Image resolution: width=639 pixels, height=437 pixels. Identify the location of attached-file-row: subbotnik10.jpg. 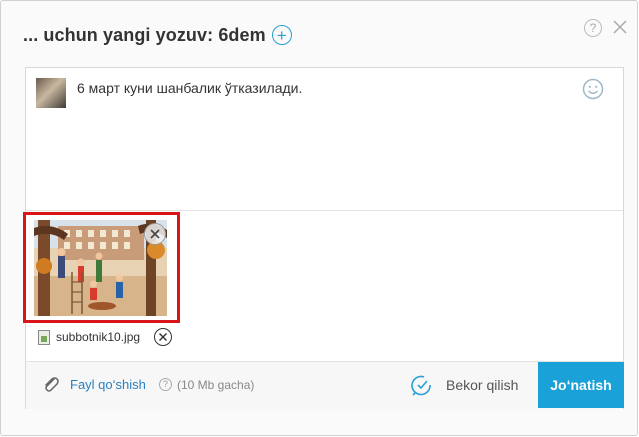
(105, 337).